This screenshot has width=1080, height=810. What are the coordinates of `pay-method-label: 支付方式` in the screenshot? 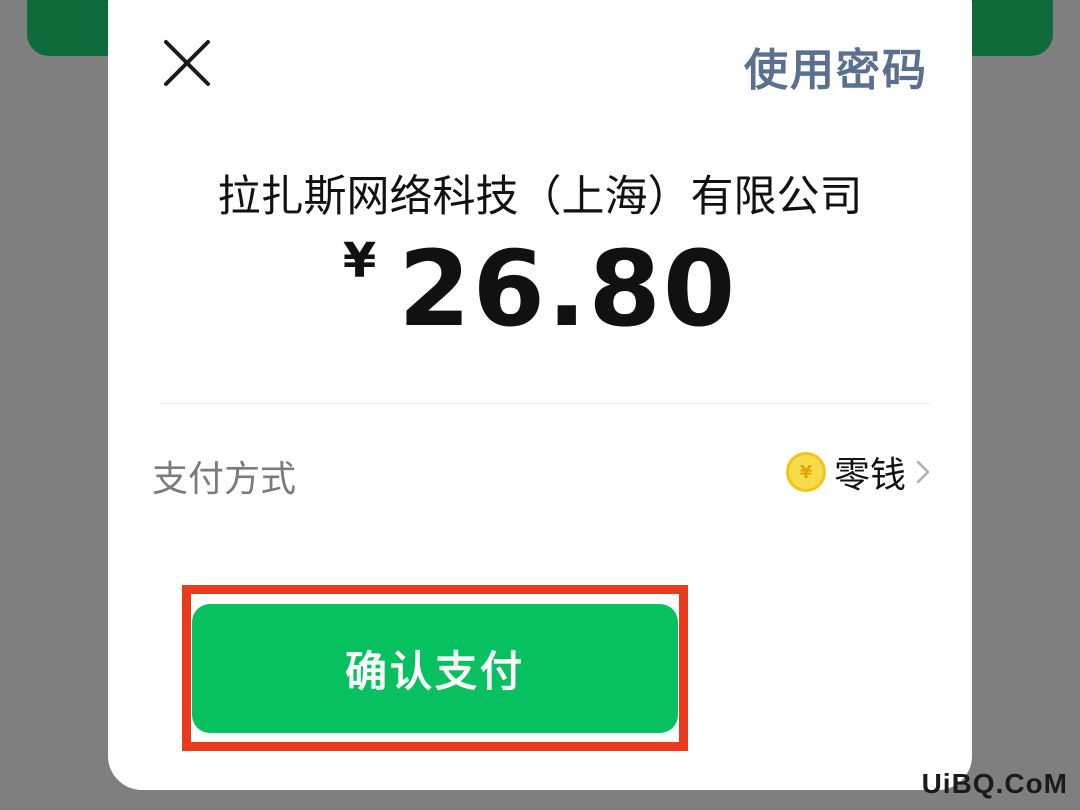 It's located at (224, 479).